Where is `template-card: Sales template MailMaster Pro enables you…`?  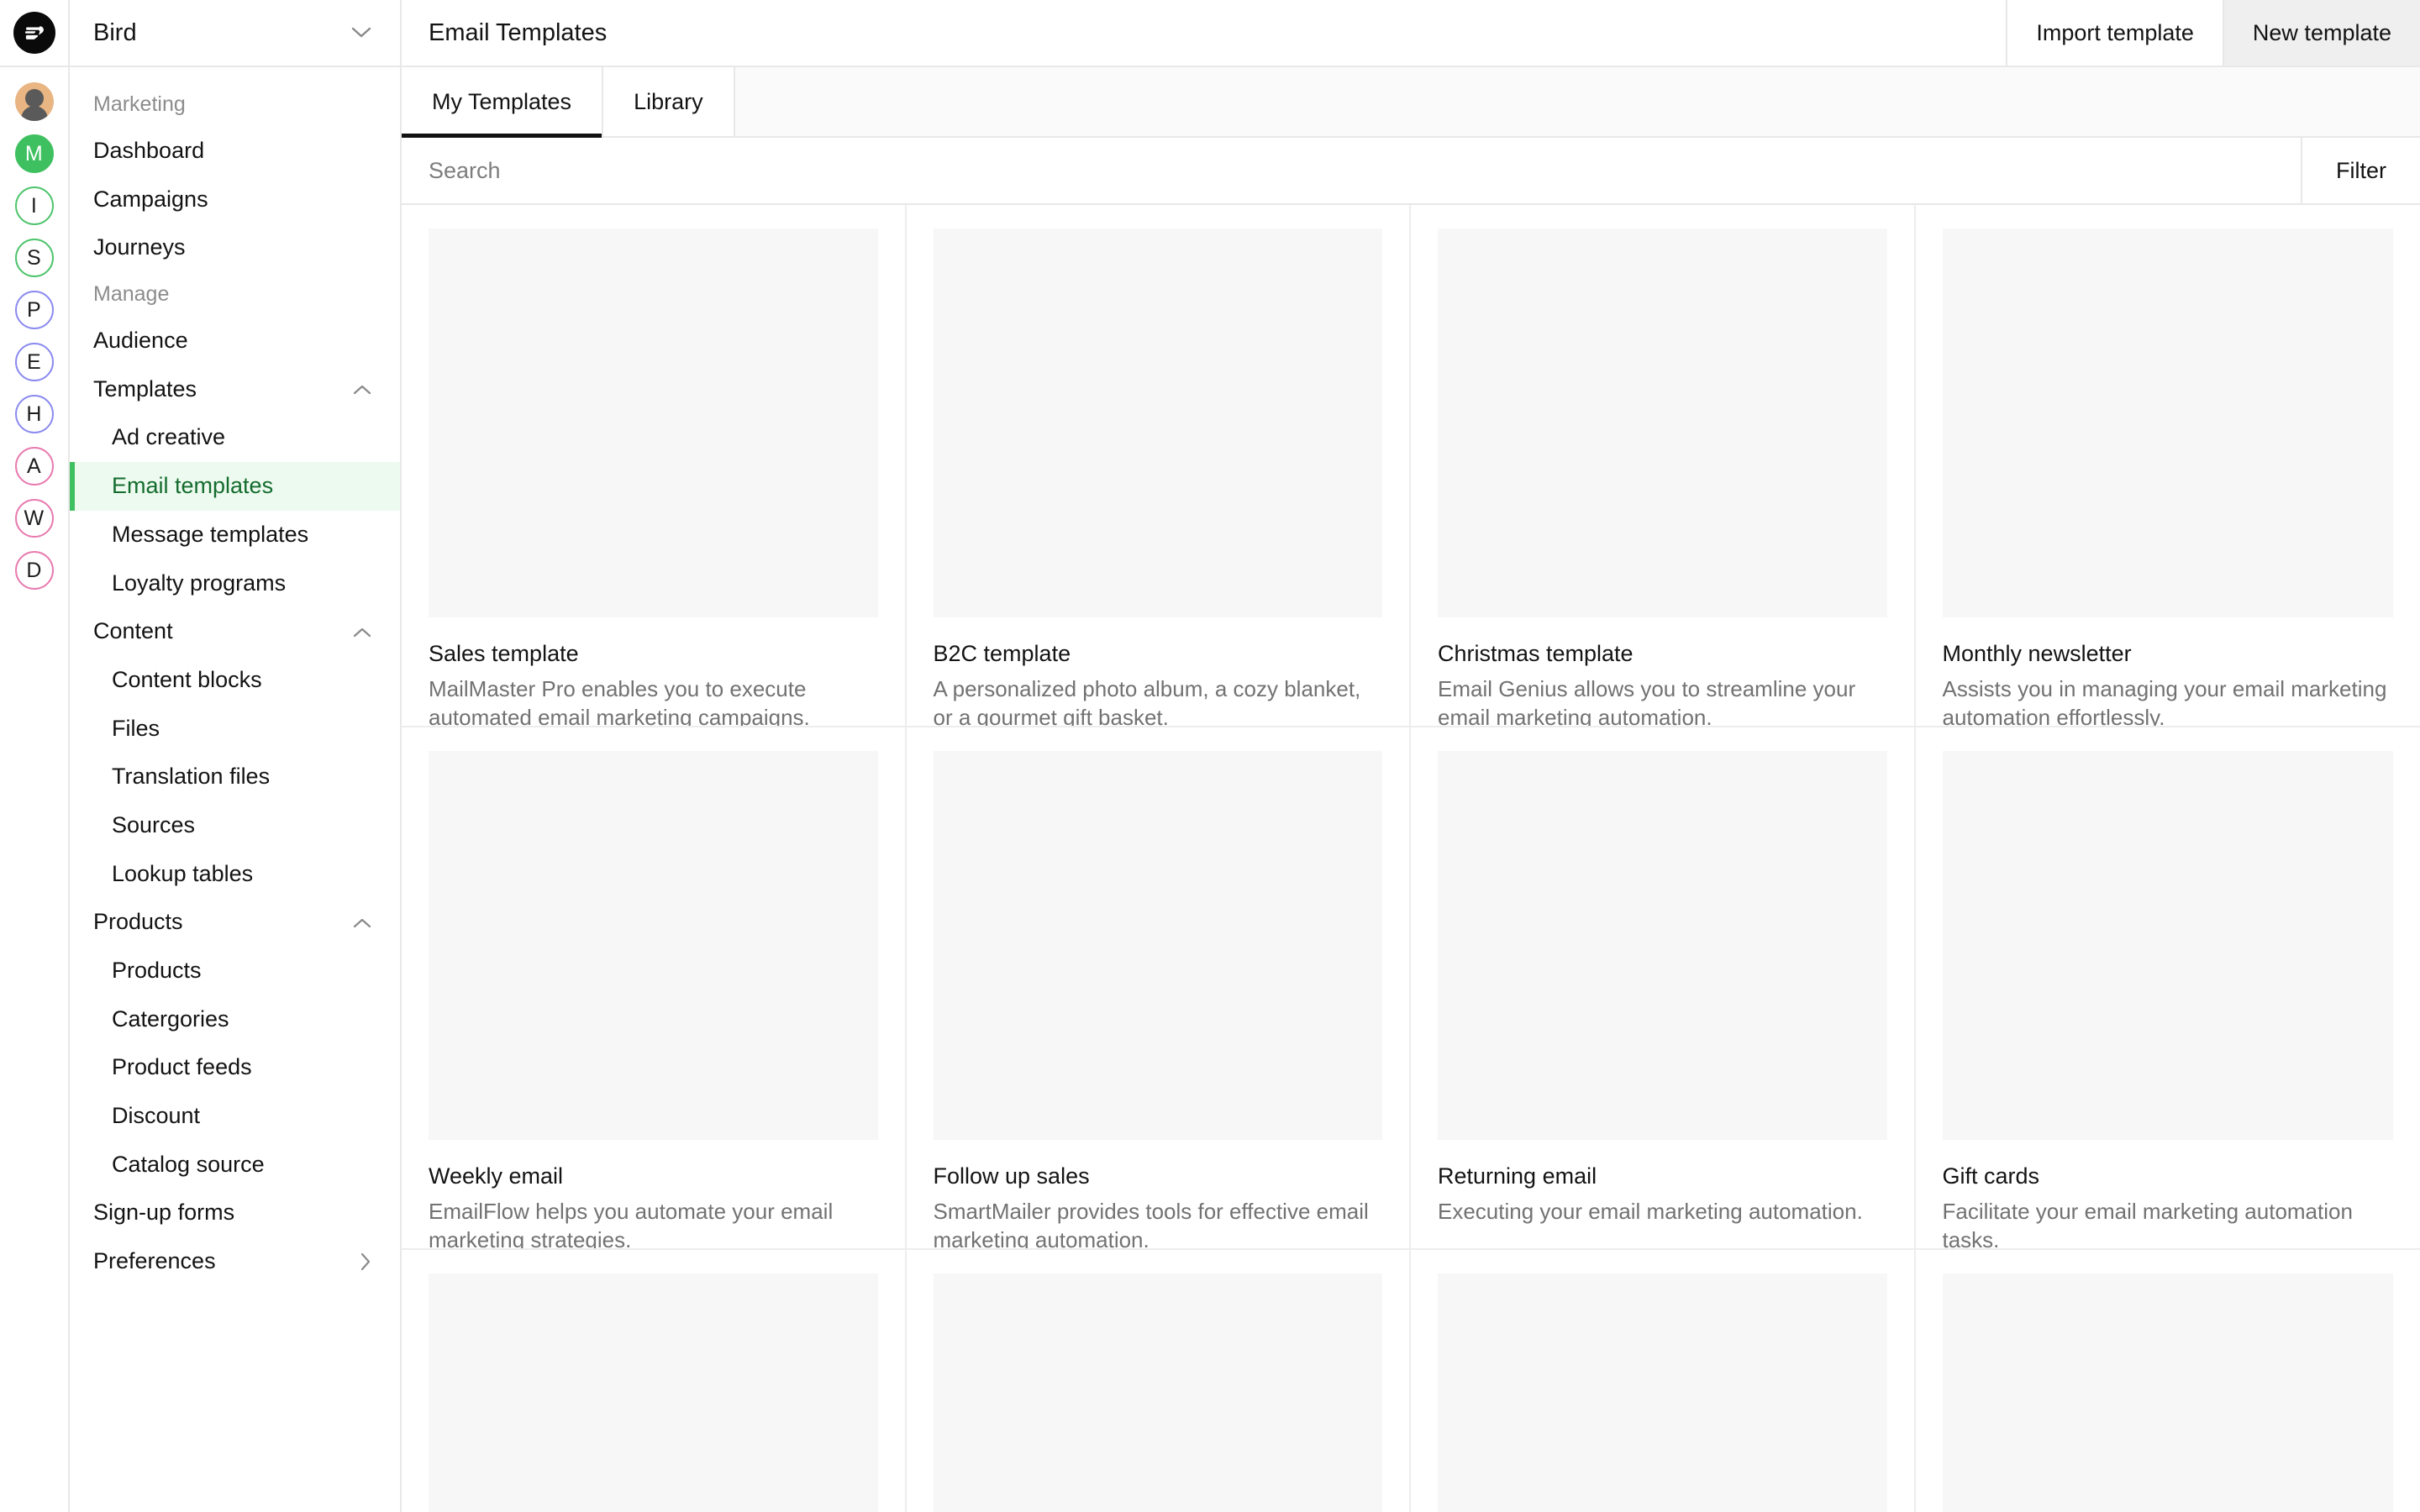 template-card: Sales template MailMaster Pro enables you… is located at coordinates (654, 466).